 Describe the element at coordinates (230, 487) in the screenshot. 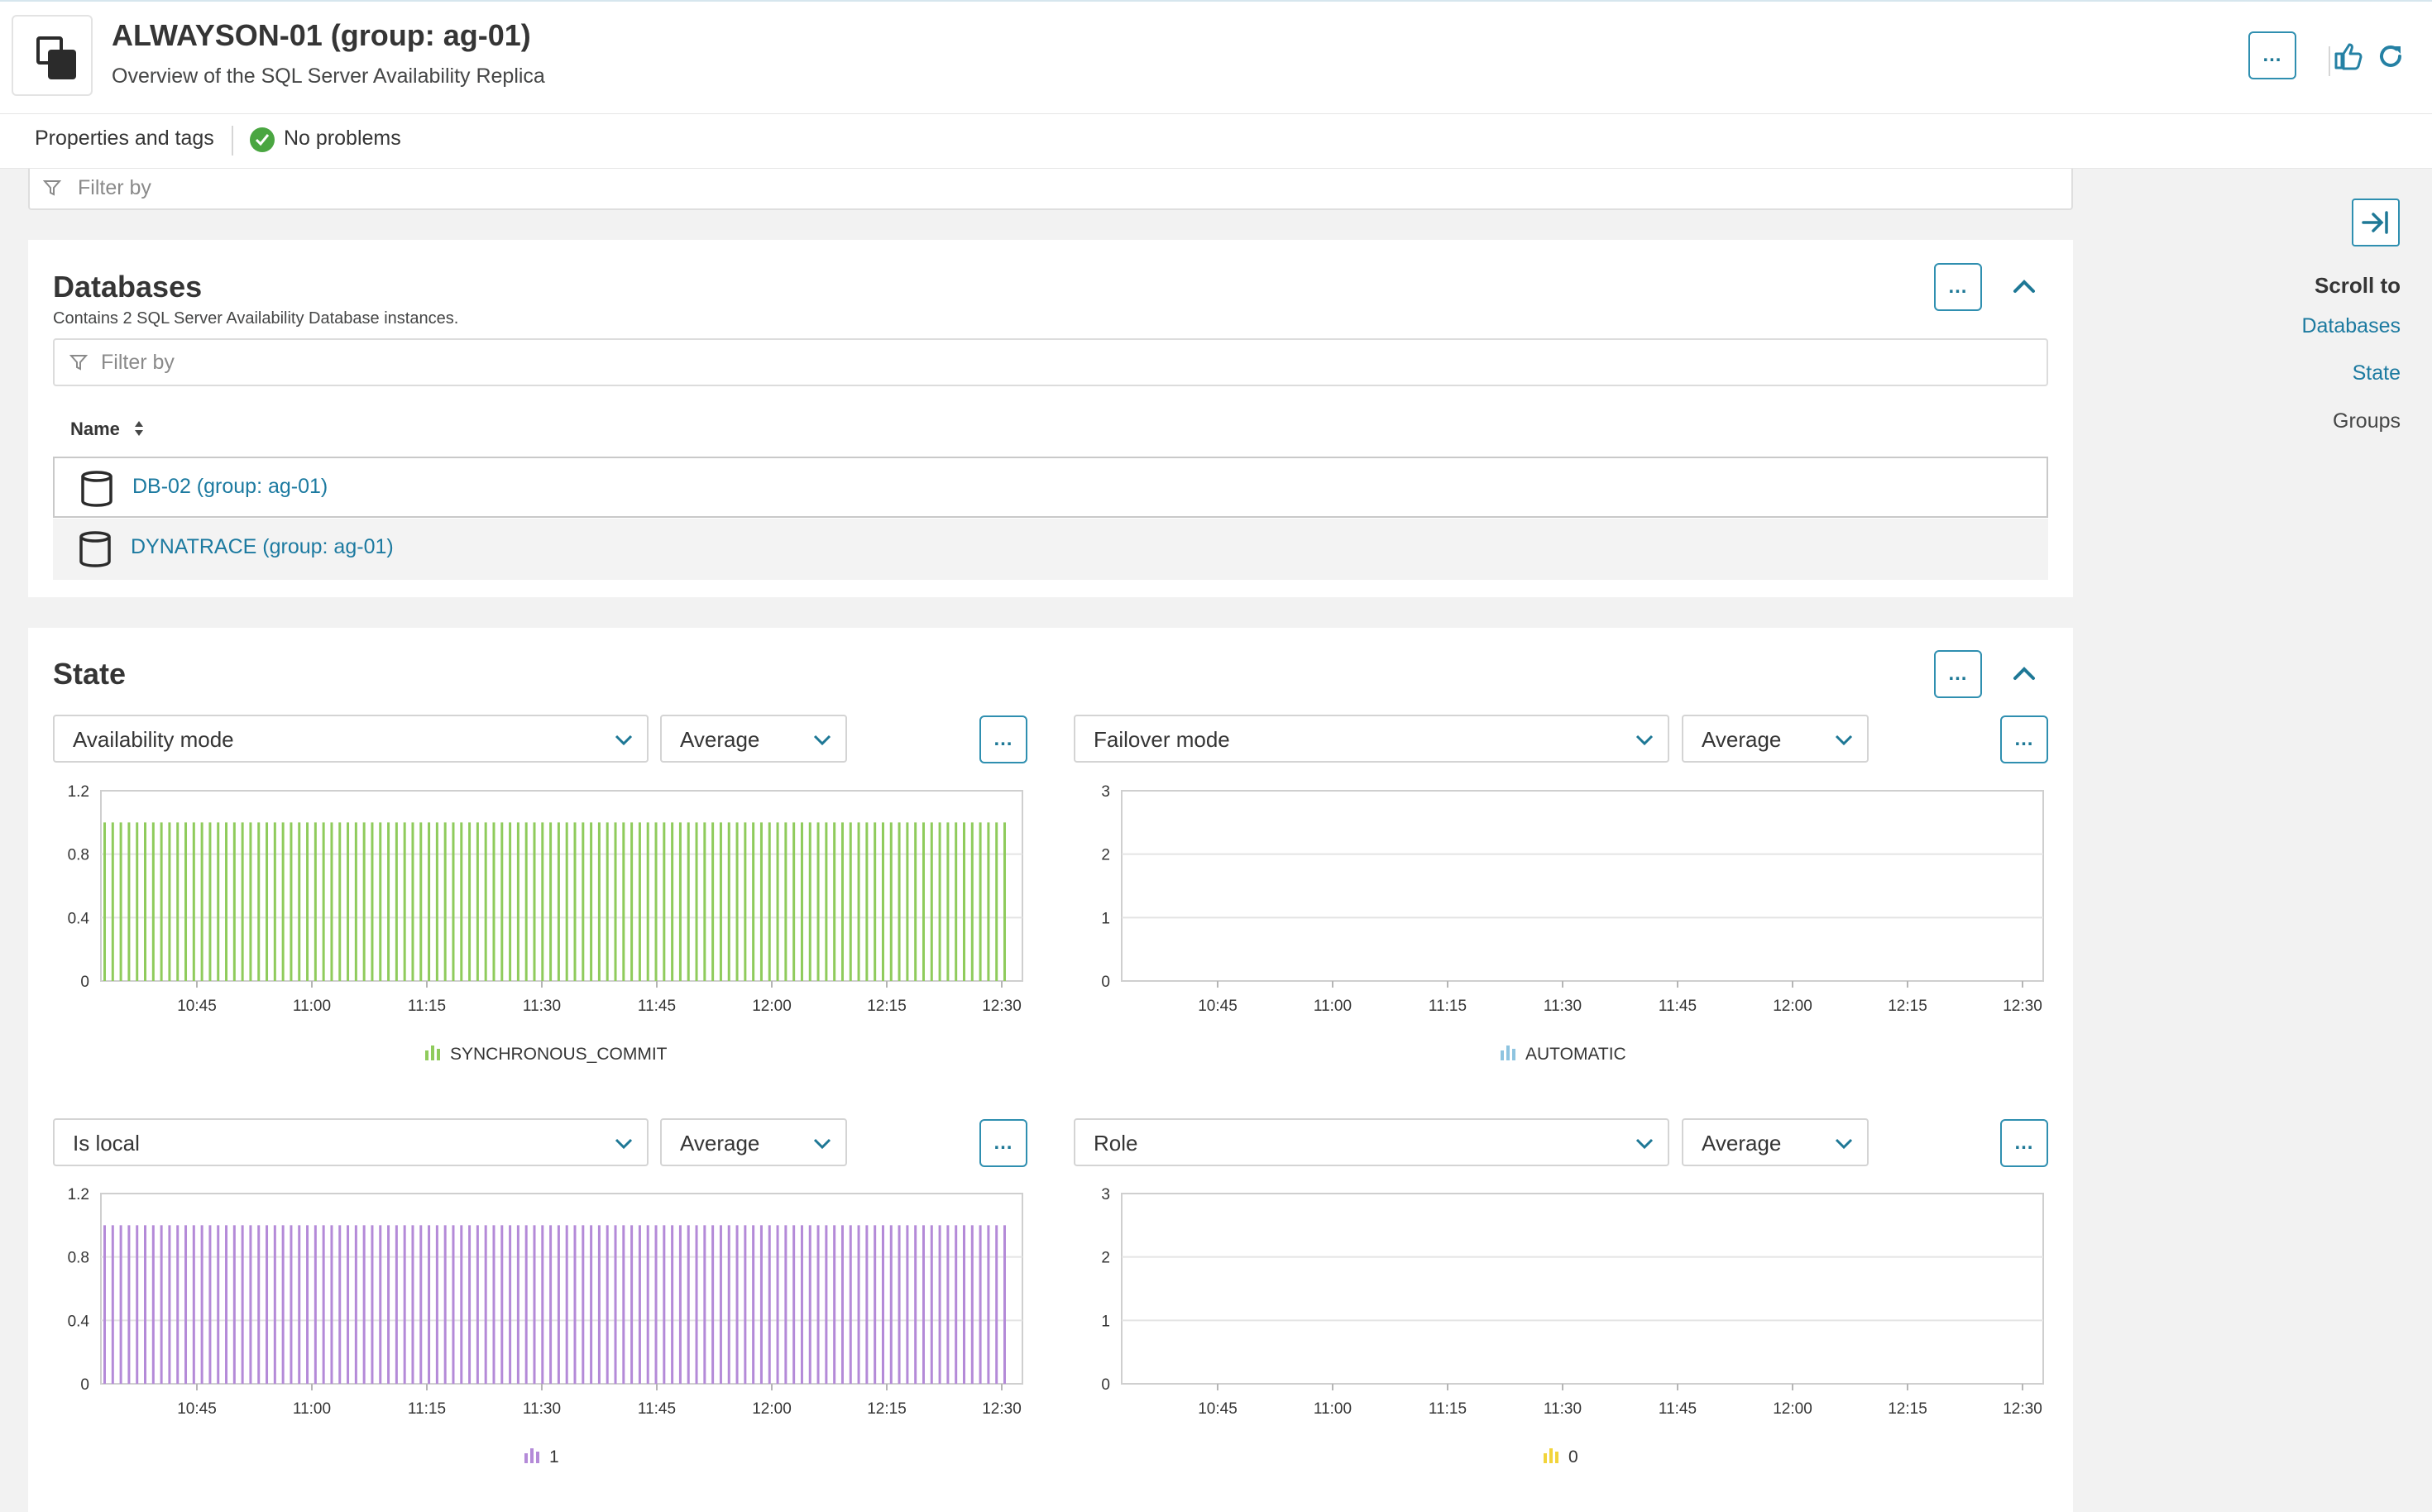

I see `database-link: DB-02 (group: ag-01)` at that location.